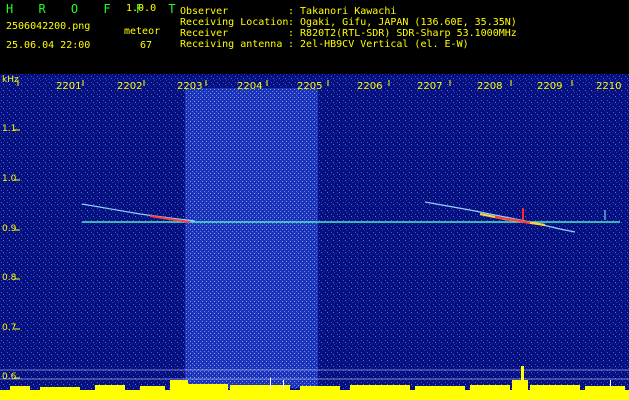 This screenshot has width=629, height=400. What do you see at coordinates (130, 86) in the screenshot?
I see `x-tick-label: 2202` at bounding box center [130, 86].